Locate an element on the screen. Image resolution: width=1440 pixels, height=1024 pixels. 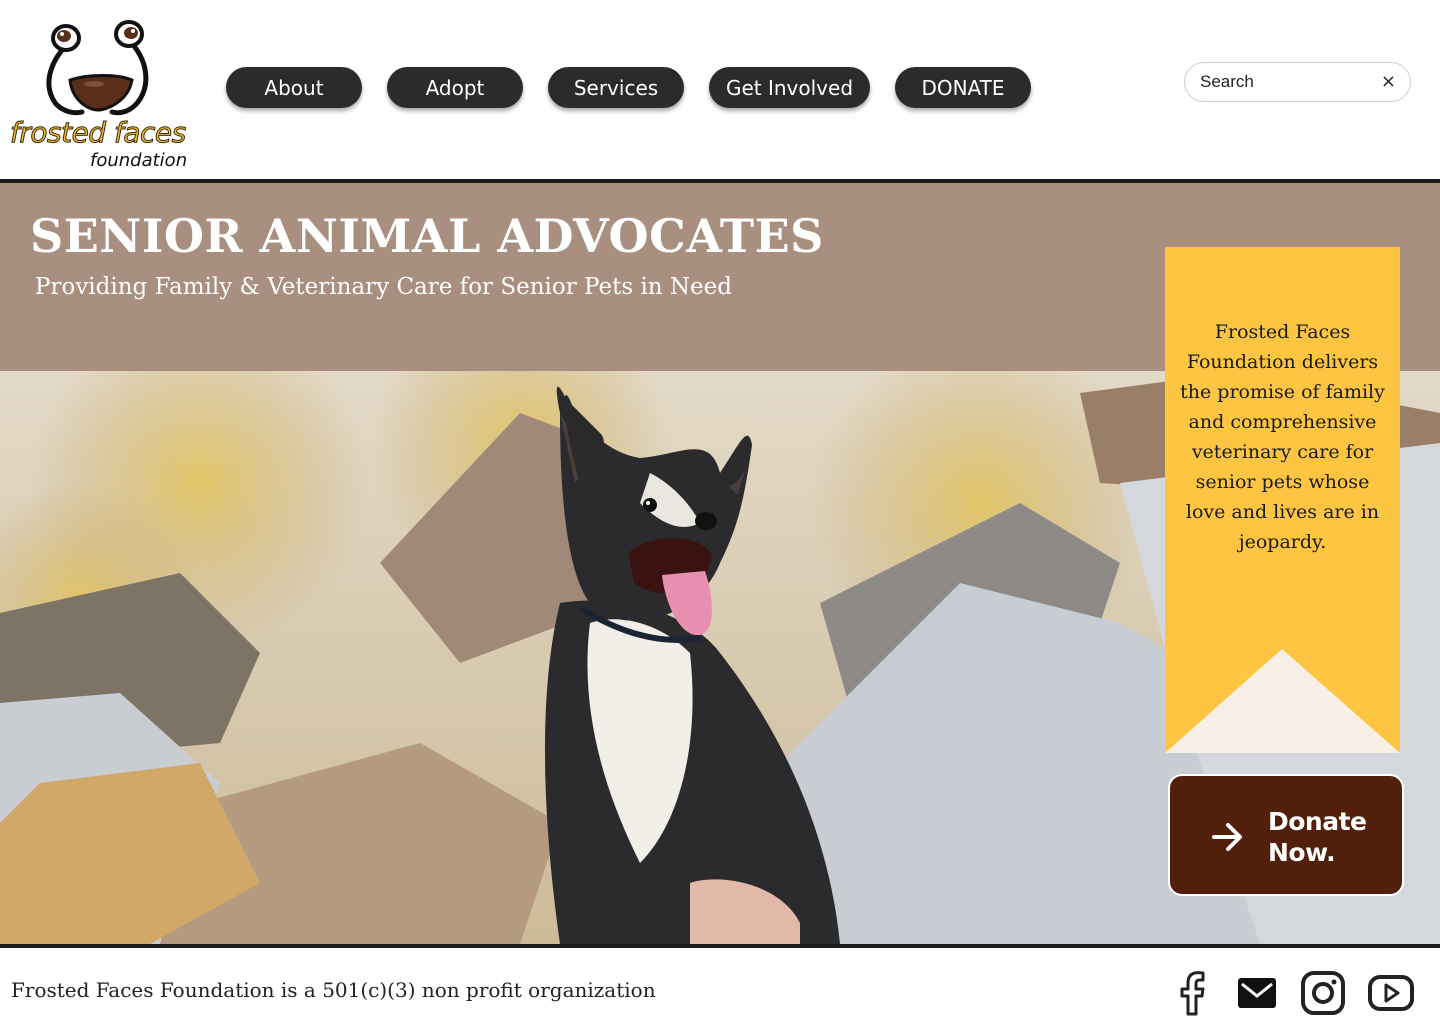
logo-subtitle: foundation is located at coordinates (139, 160).